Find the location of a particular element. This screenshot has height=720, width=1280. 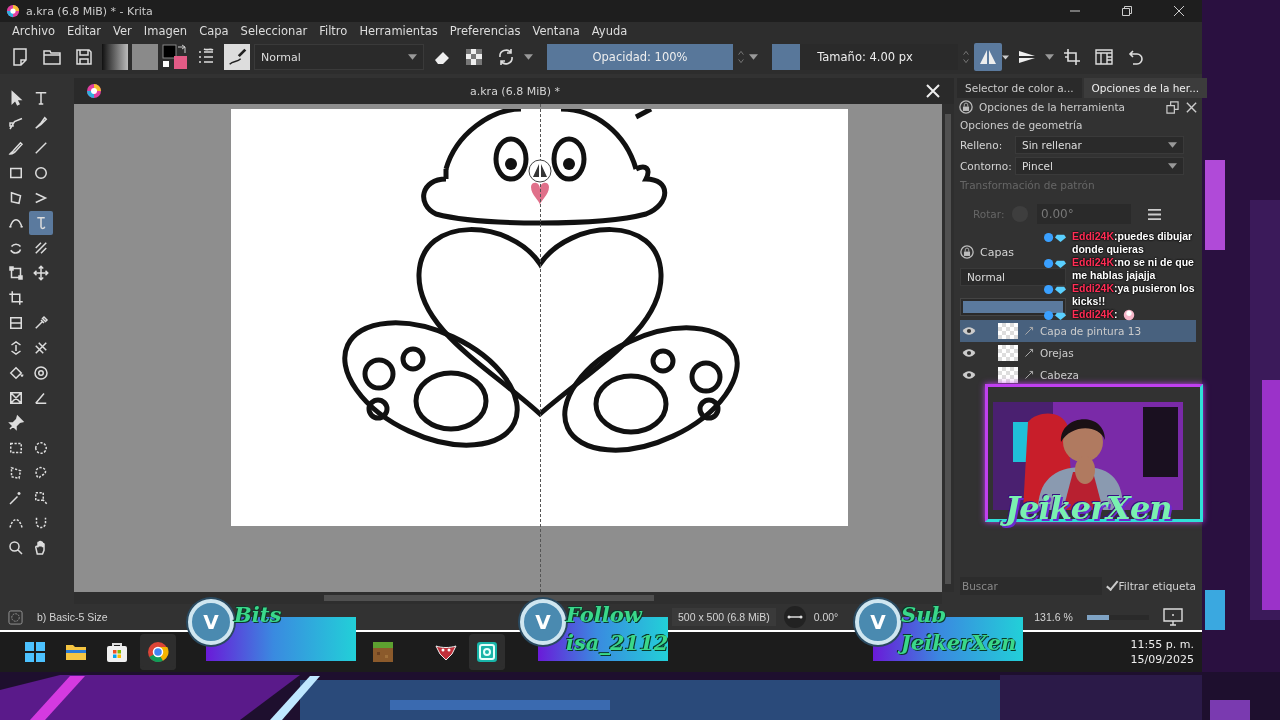

grid-icon is located at coordinates (16, 398).